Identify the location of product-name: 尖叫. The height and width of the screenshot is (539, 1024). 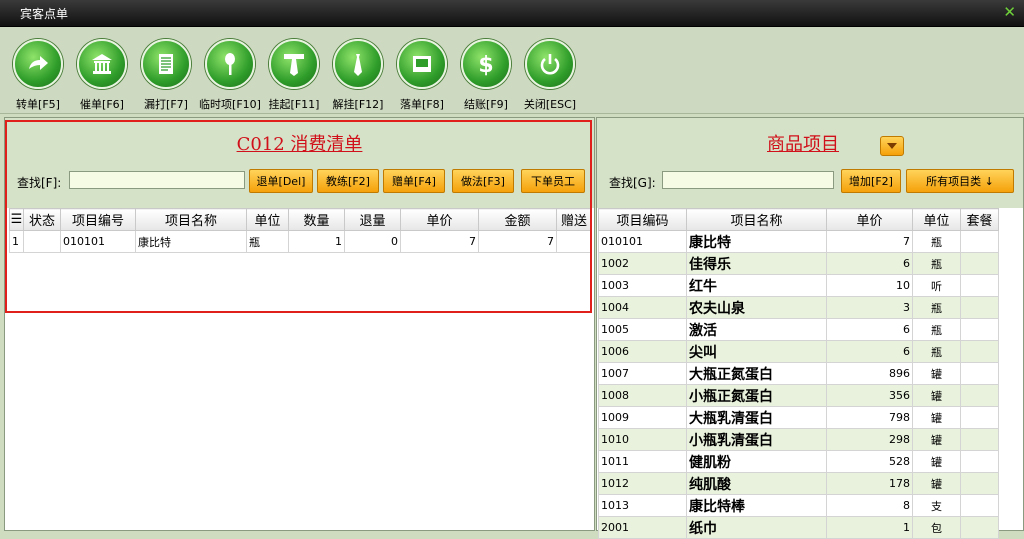
(756, 351).